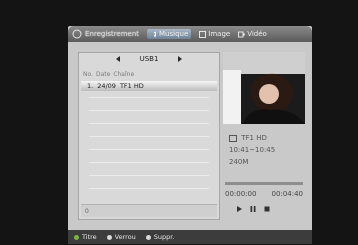 The image size is (358, 245). What do you see at coordinates (124, 74) in the screenshot?
I see `column-channel: Chaîne` at bounding box center [124, 74].